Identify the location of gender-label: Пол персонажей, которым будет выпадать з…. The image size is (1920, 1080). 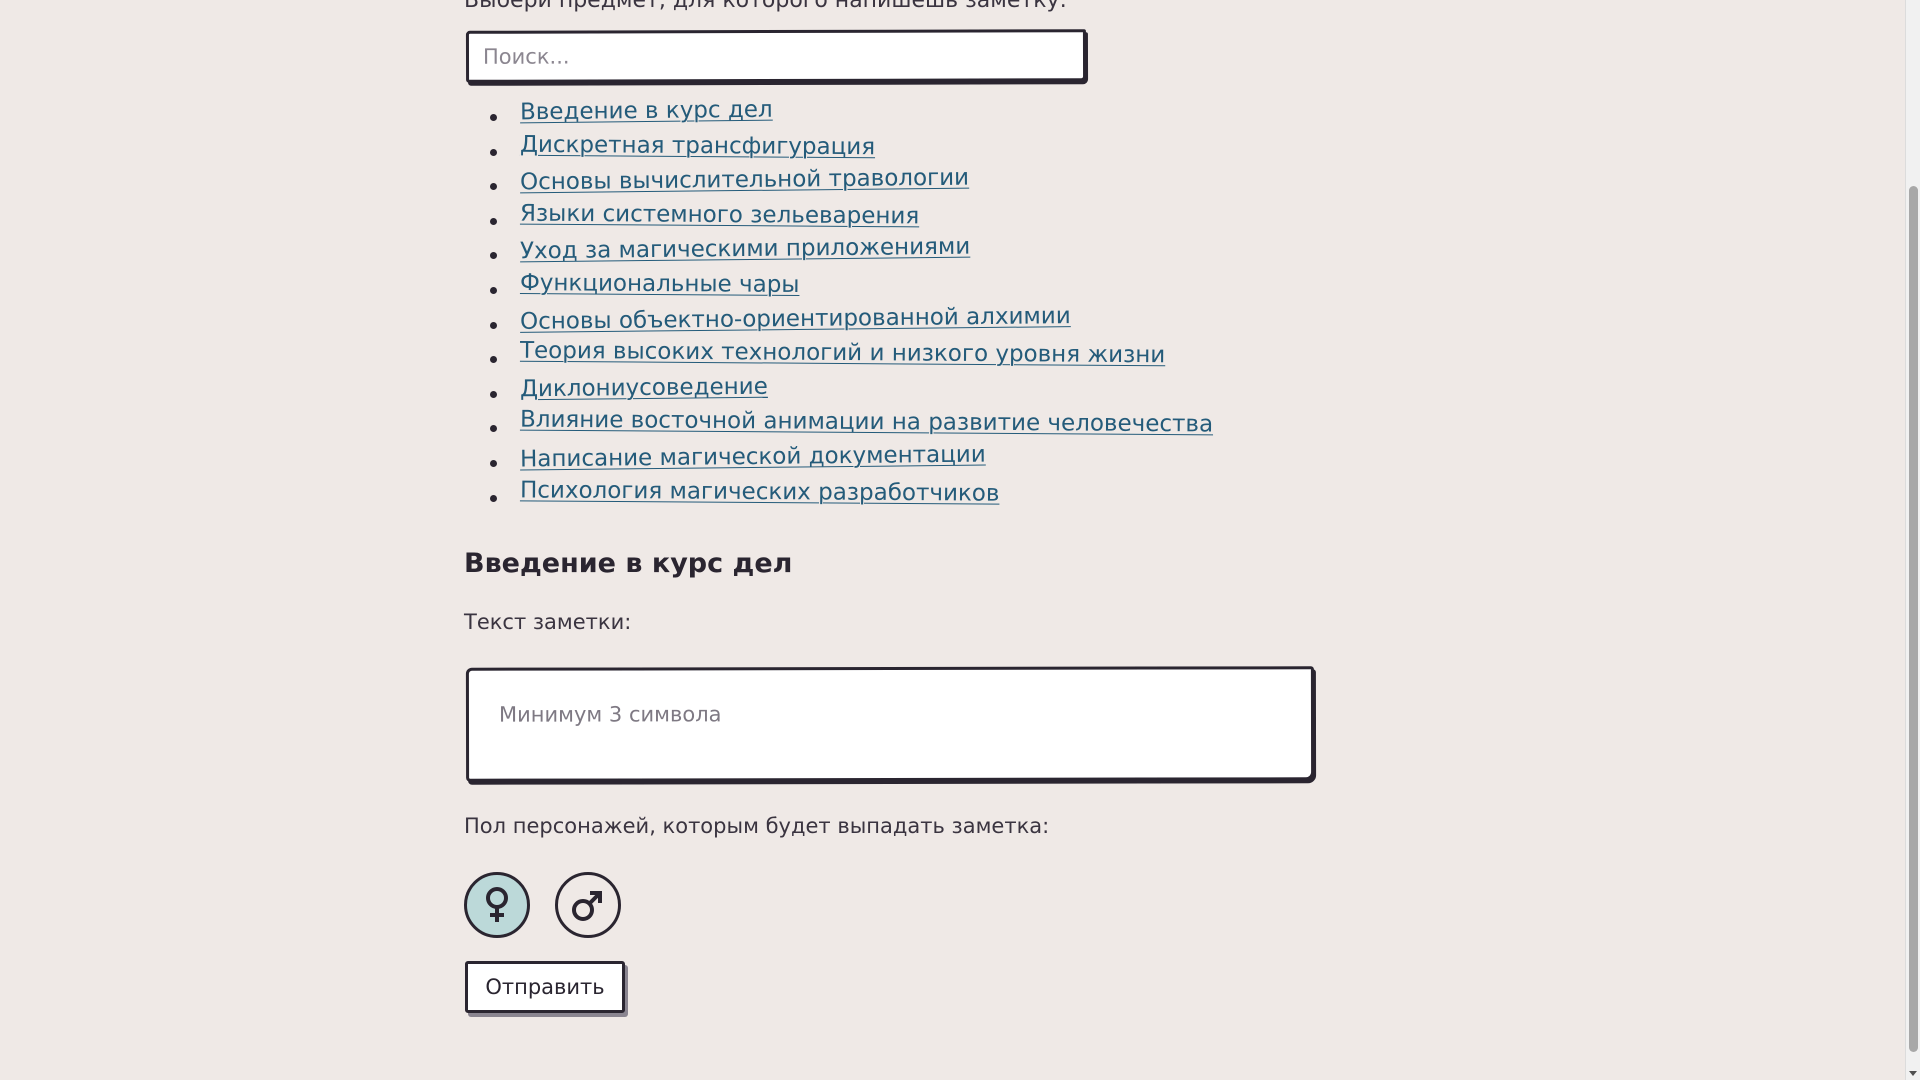
(757, 826).